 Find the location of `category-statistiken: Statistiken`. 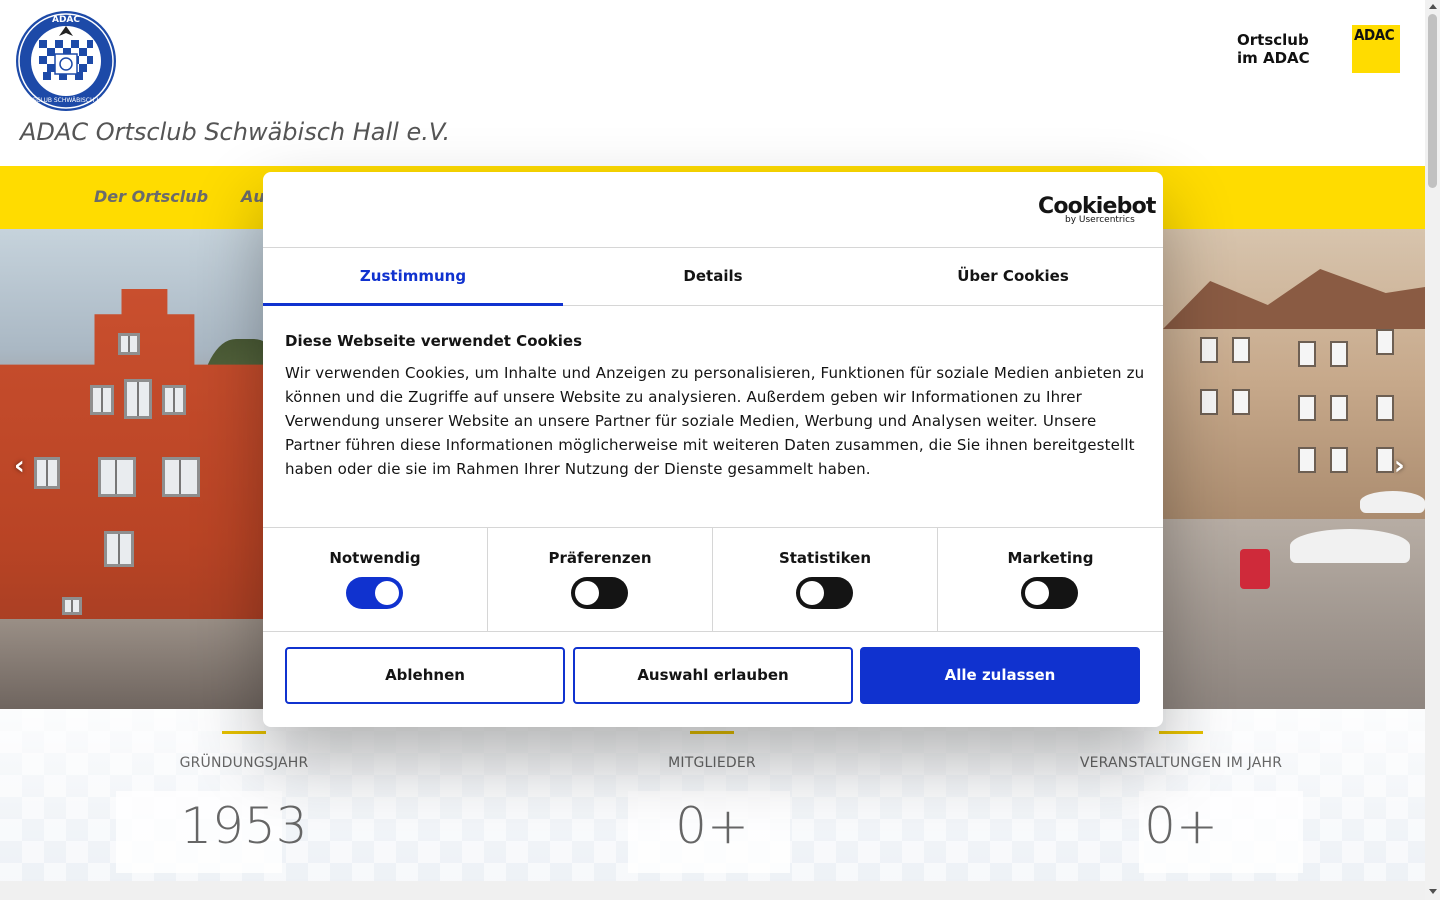

category-statistiken: Statistiken is located at coordinates (825, 580).